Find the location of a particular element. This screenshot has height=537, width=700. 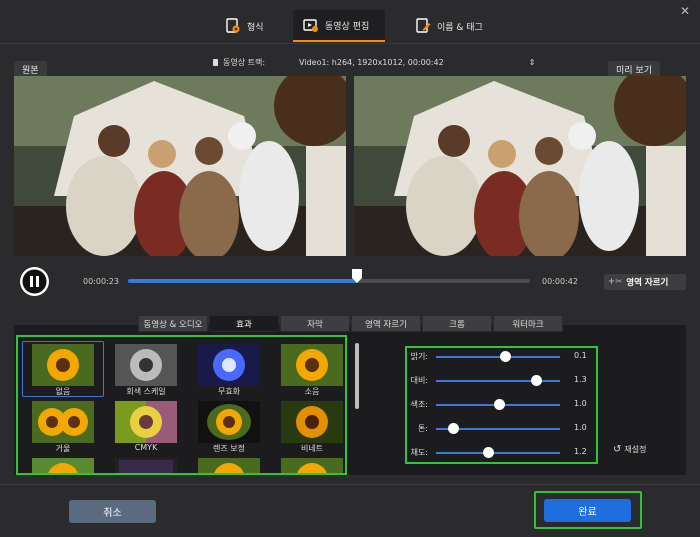

pause-button is located at coordinates (34, 281).